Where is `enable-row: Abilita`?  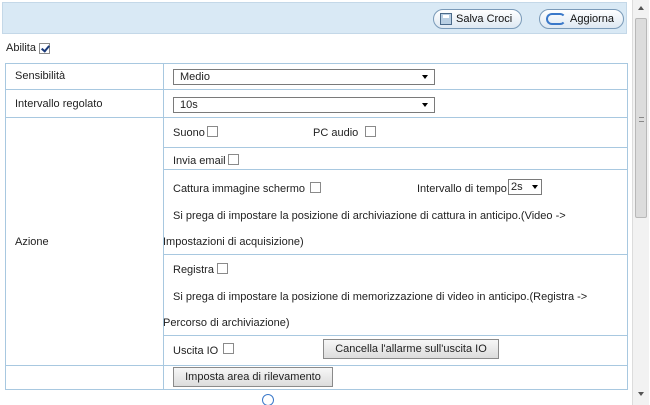
enable-row: Abilita is located at coordinates (28, 48).